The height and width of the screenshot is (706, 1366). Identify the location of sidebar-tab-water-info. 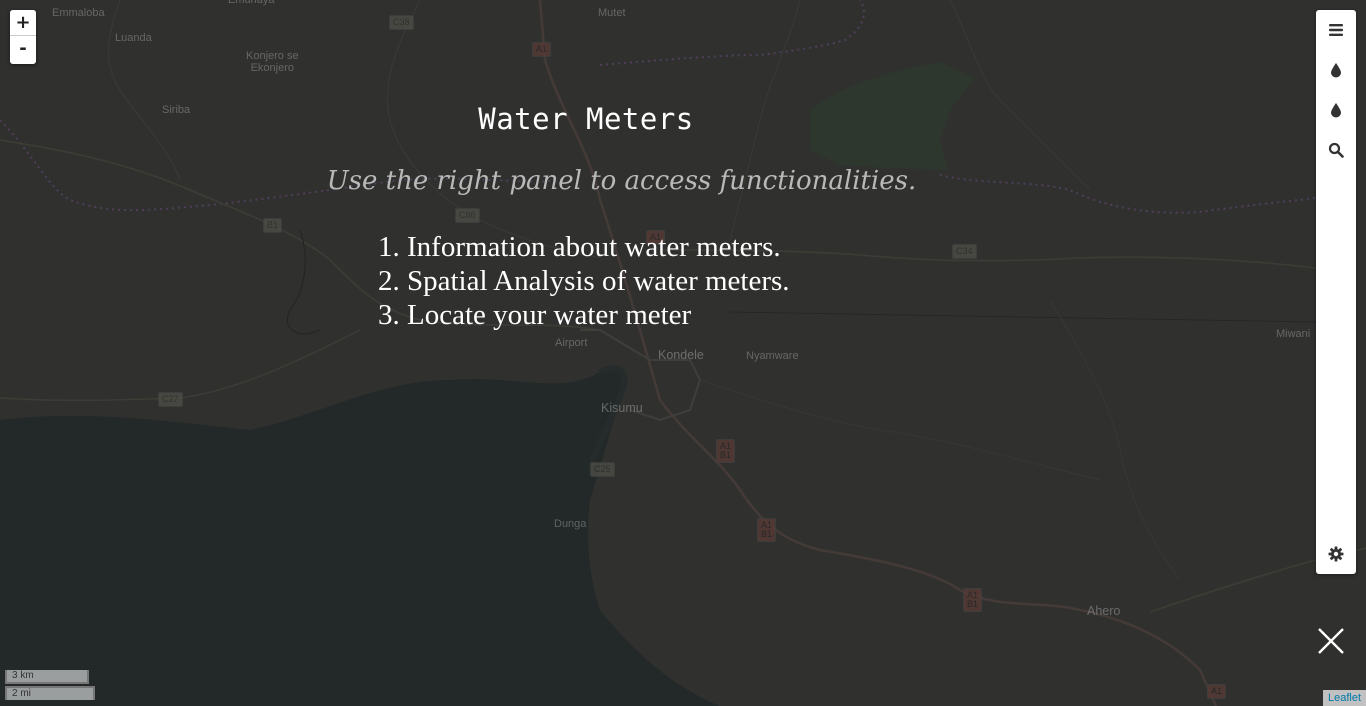
(1336, 70).